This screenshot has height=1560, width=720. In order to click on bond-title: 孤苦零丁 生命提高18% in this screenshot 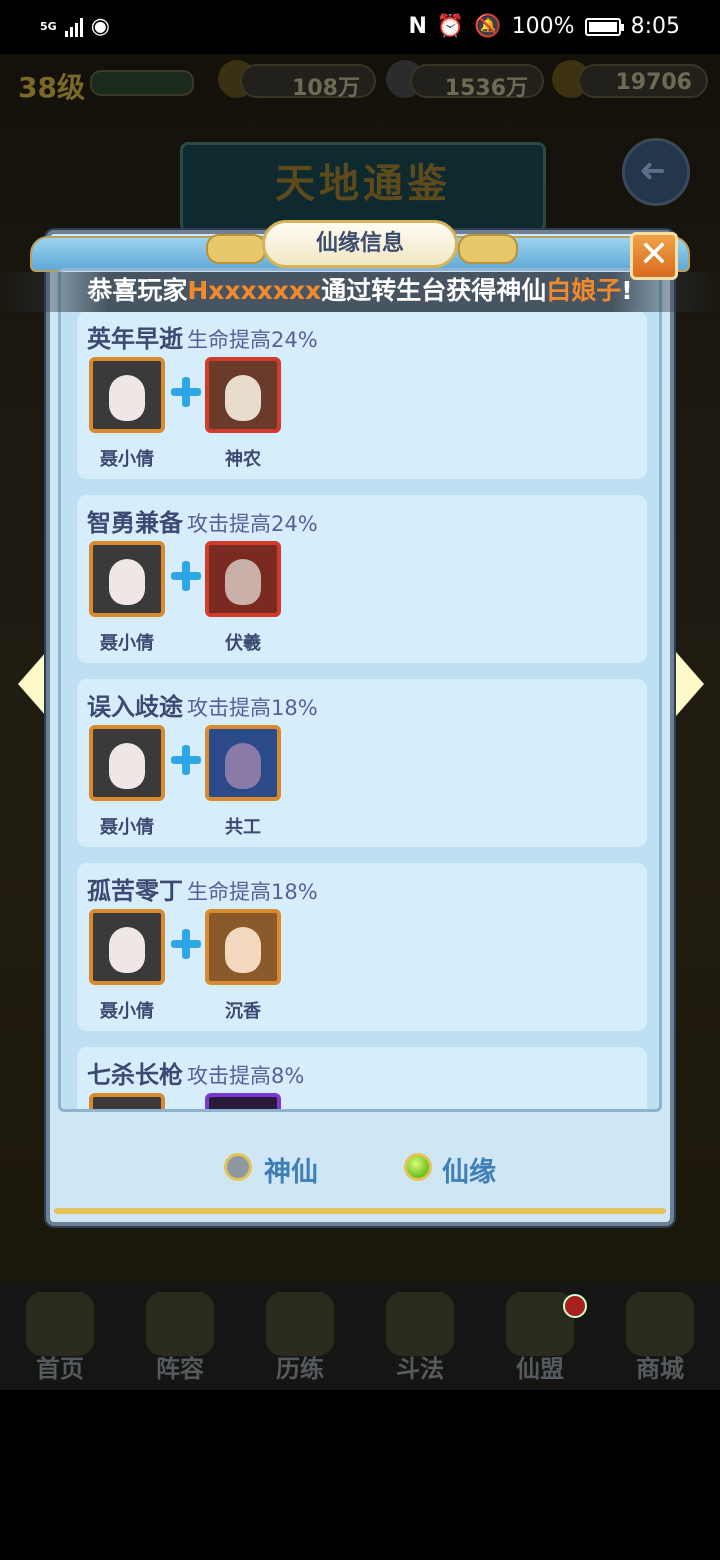, I will do `click(202, 888)`.